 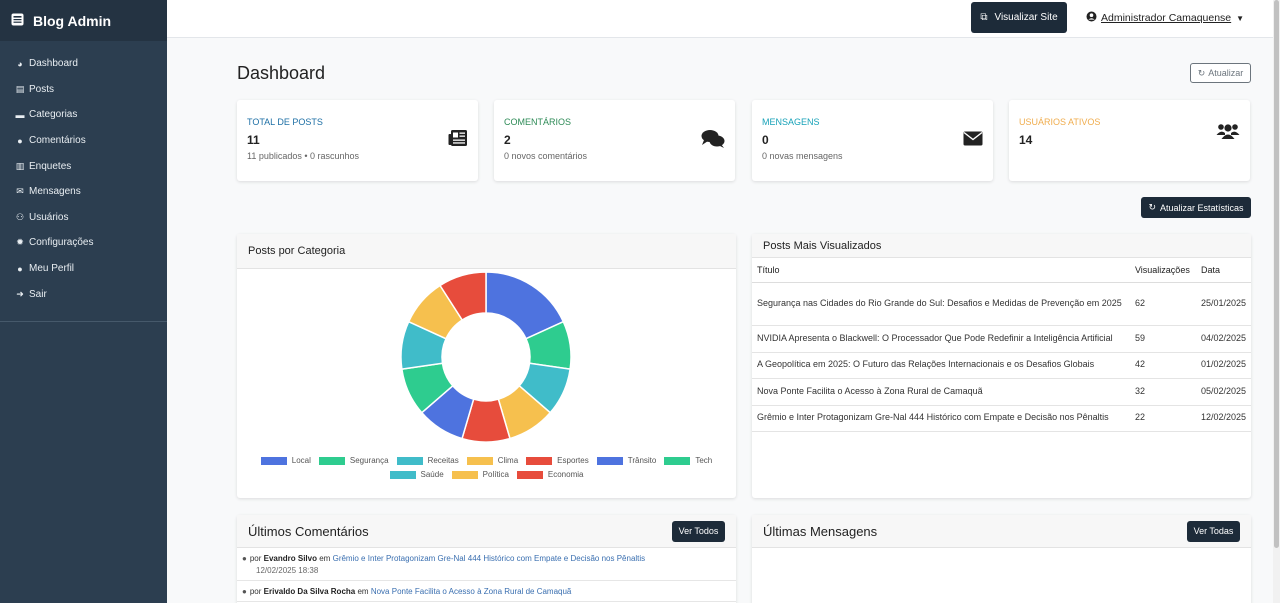 What do you see at coordinates (1196, 207) in the screenshot?
I see `refresh-stats-button: ↻ Atualizar Estatísticas` at bounding box center [1196, 207].